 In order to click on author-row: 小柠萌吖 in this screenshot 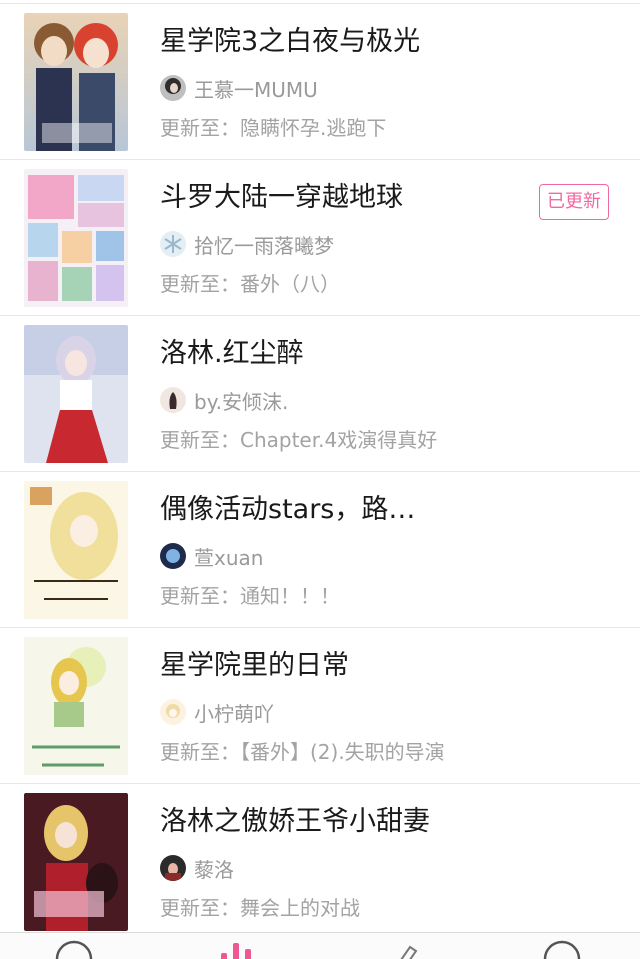, I will do `click(217, 712)`.